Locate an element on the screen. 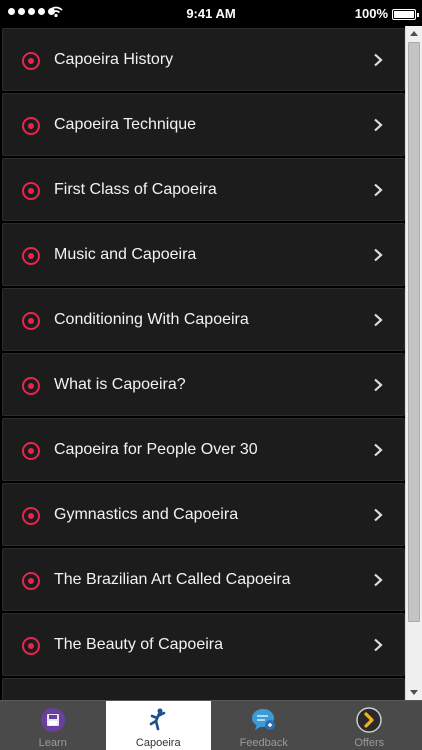  list-item-label: What is Capoeira? is located at coordinates (120, 384).